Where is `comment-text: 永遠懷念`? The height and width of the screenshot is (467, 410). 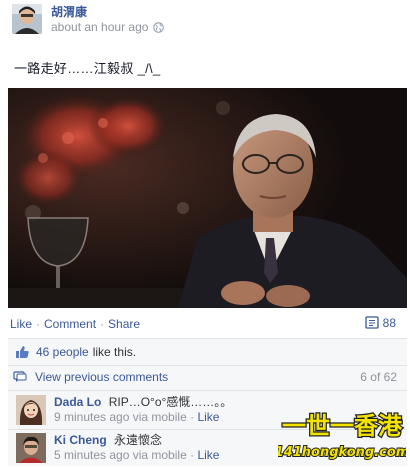 comment-text: 永遠懷念 is located at coordinates (138, 440).